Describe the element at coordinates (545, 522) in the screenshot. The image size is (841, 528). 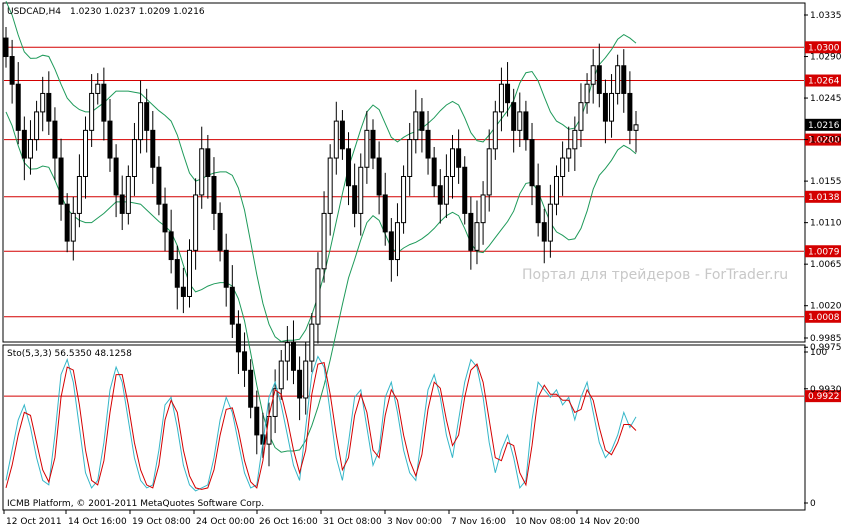
I see `time-tick-label: 10 Nov 08:00` at that location.